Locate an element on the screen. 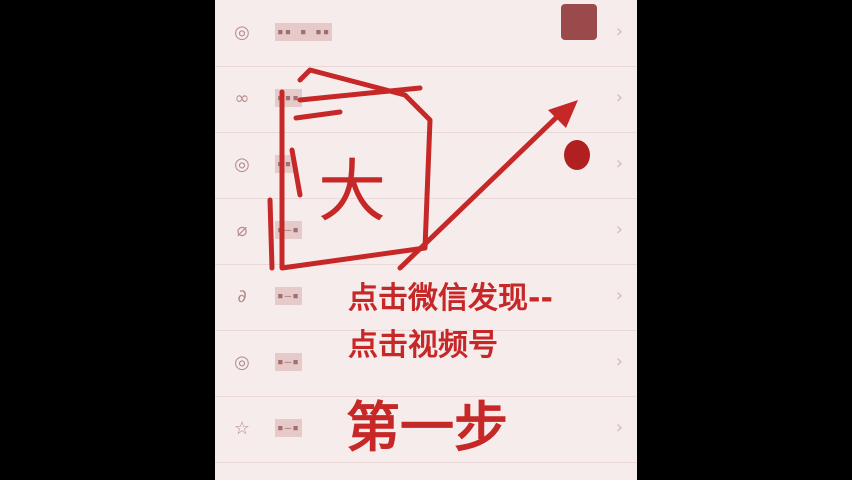 The image size is (852, 480). menu-row-label: ▪▪ is located at coordinates (285, 164).